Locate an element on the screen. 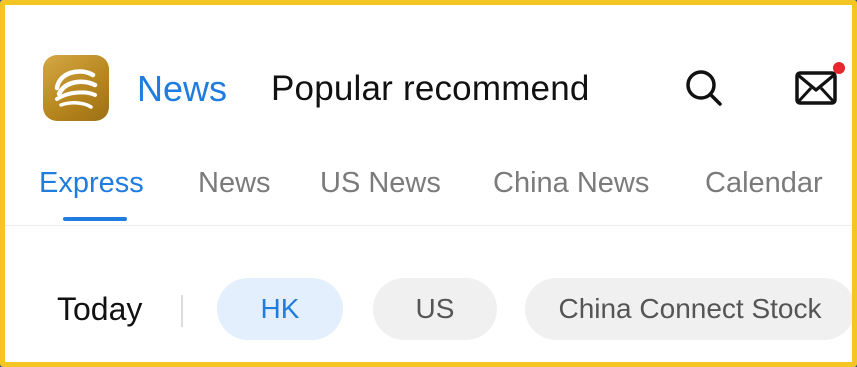 Image resolution: width=857 pixels, height=367 pixels. today-label: Today is located at coordinates (99, 309).